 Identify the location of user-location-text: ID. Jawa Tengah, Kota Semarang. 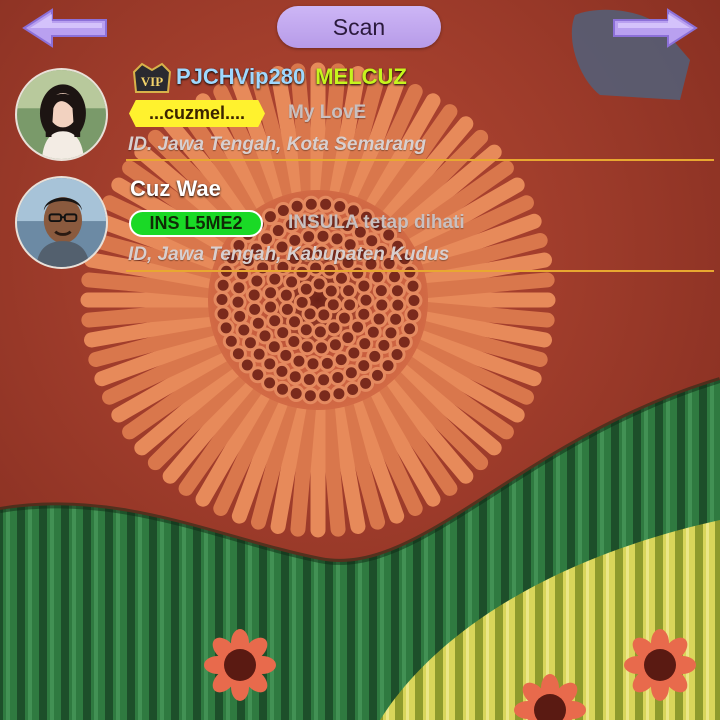
(277, 144).